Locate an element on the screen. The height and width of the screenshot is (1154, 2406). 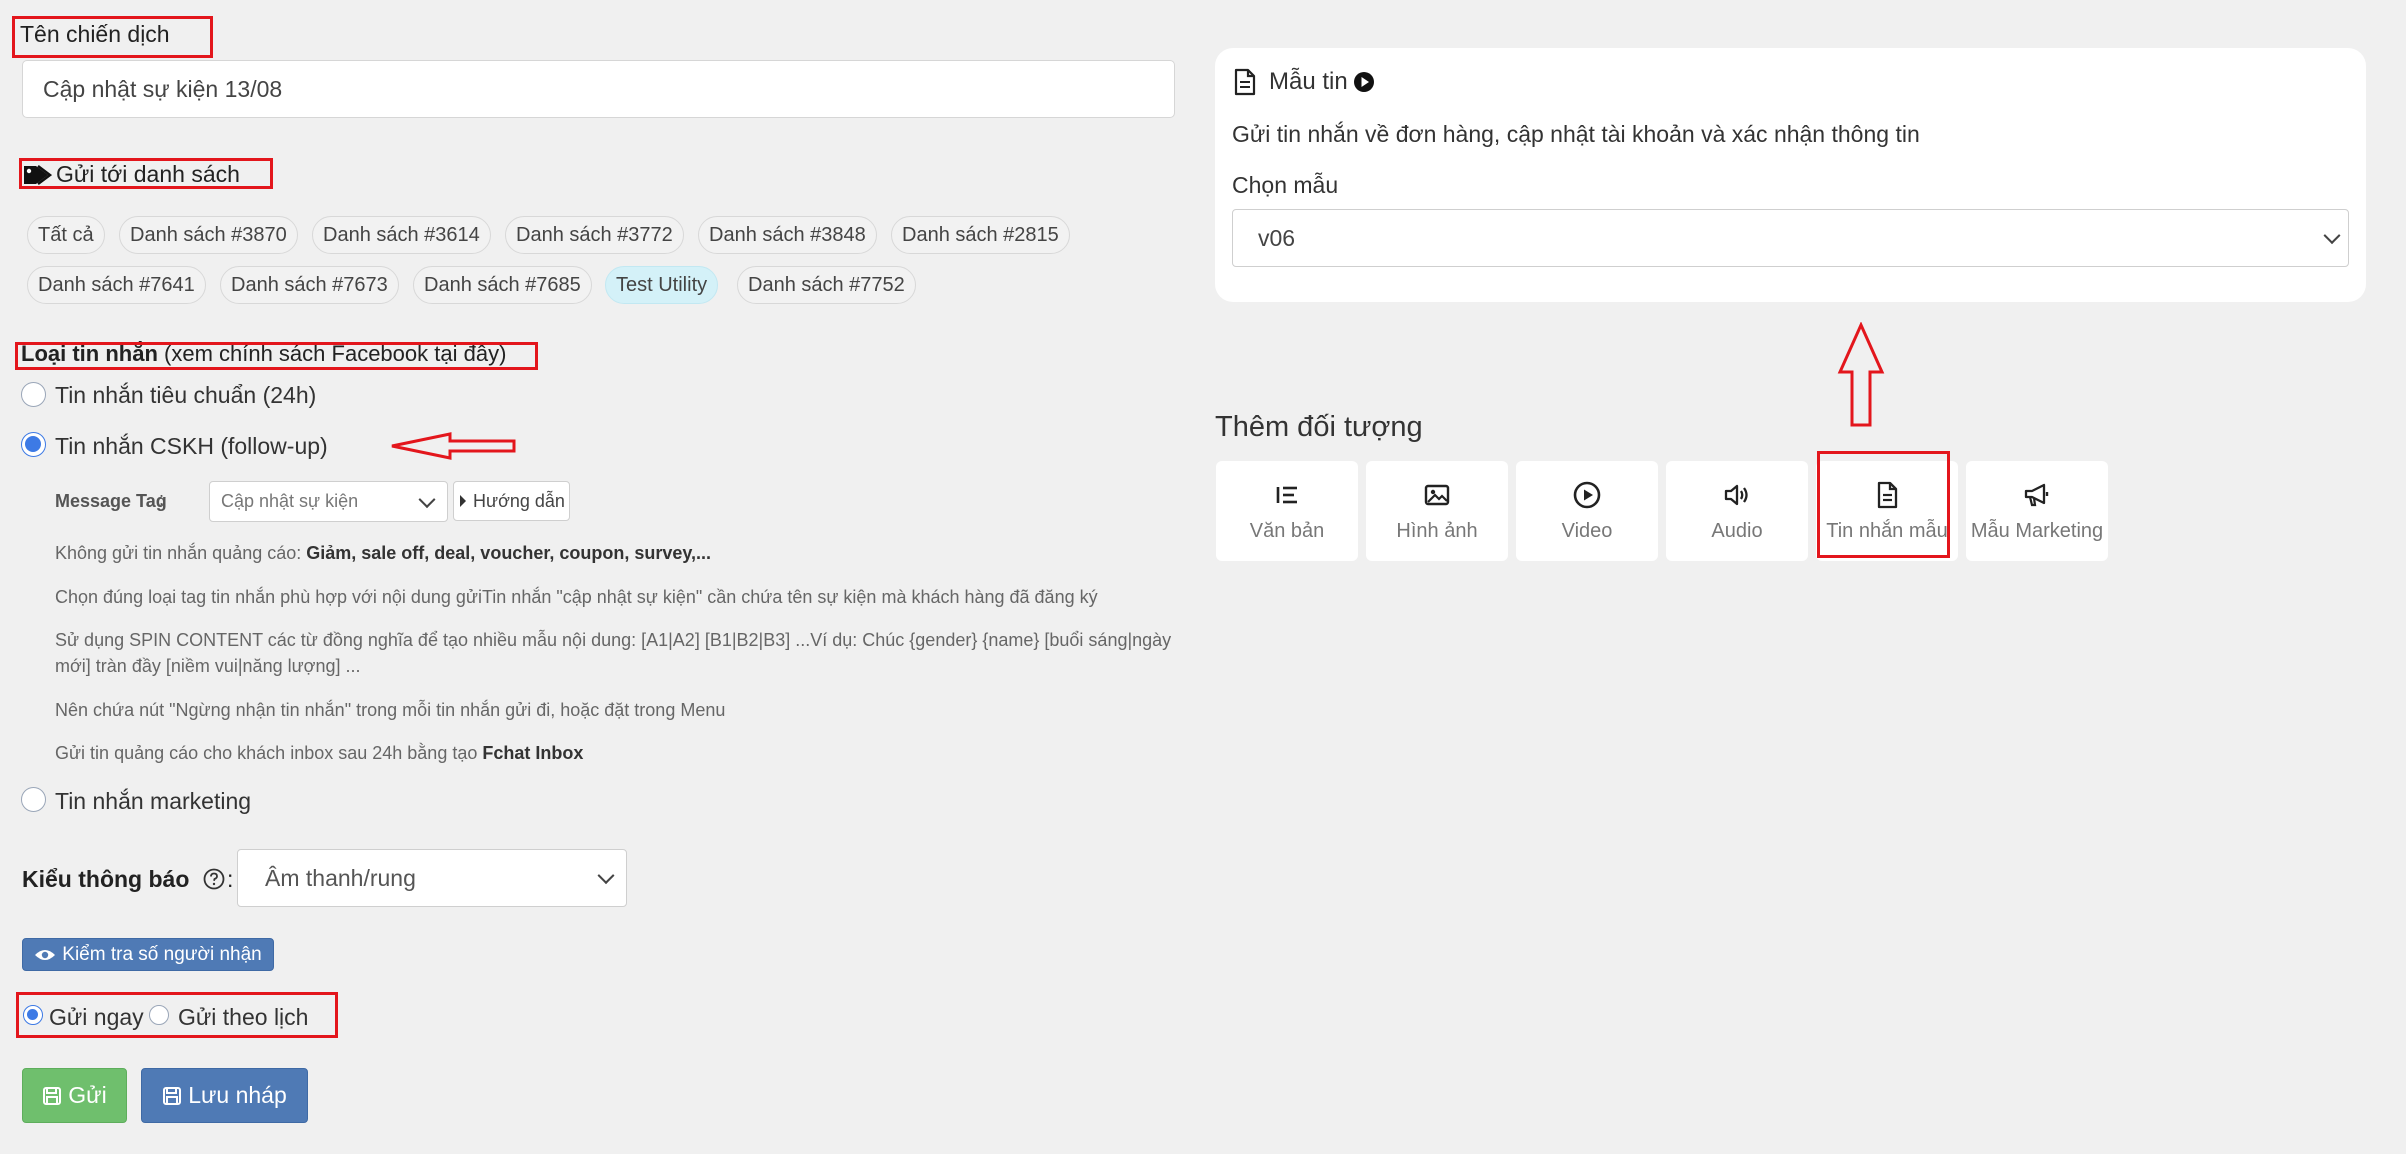
list-chip-7641: Danh sách #7641 is located at coordinates (116, 285).